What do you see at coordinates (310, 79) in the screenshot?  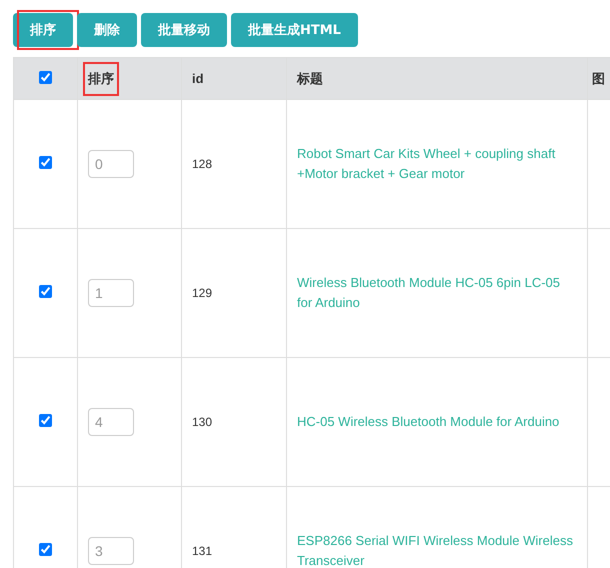 I see `column-header: 标题` at bounding box center [310, 79].